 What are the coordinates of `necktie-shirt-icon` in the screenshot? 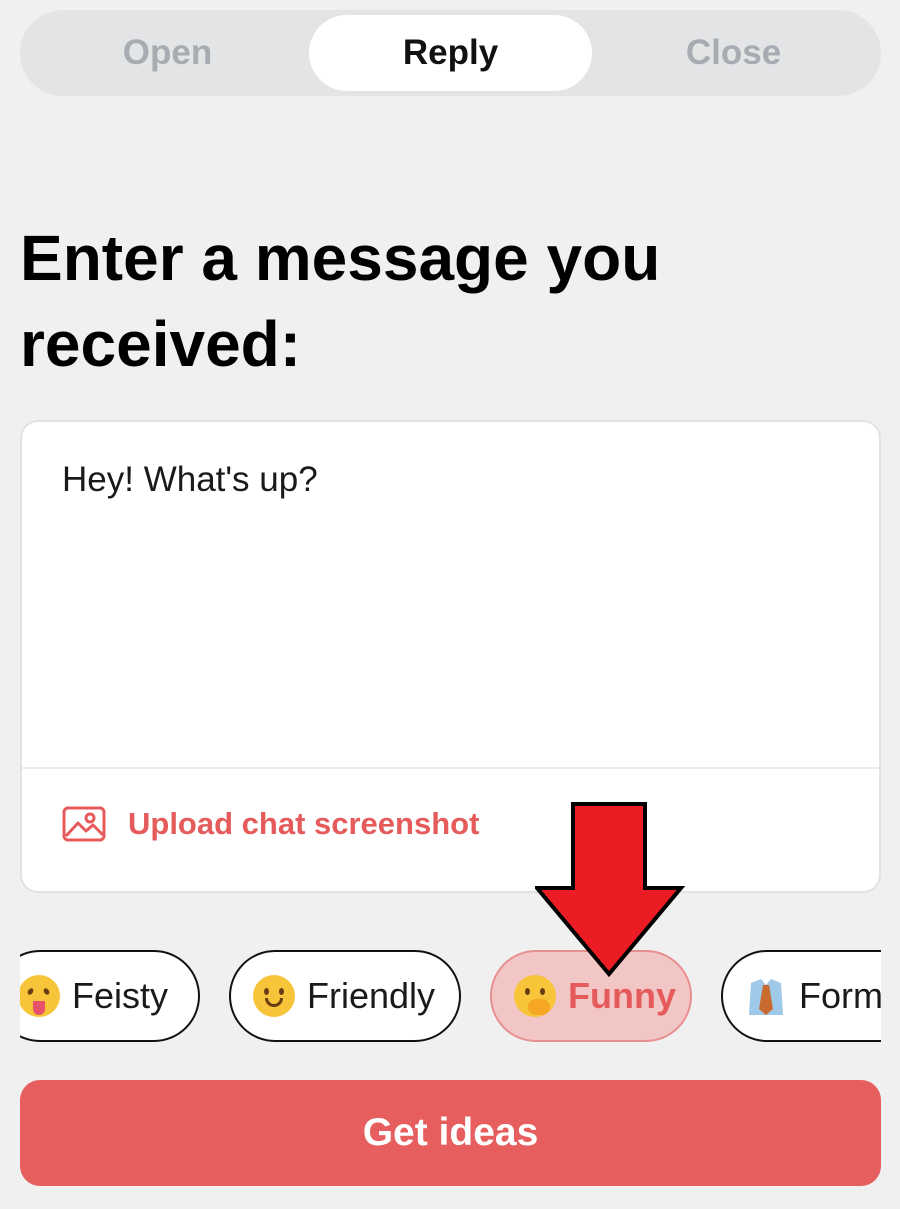 It's located at (766, 996).